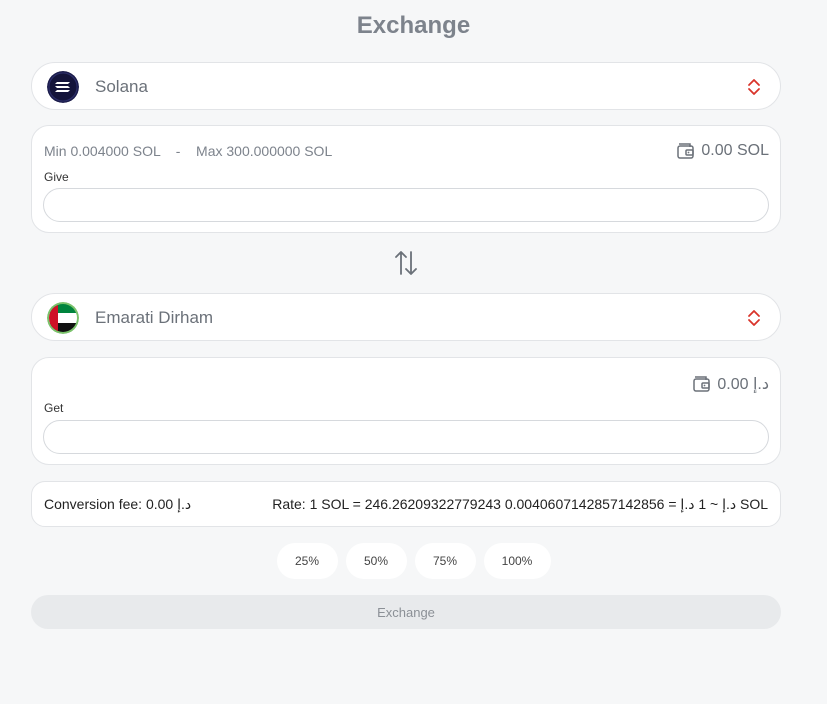  I want to click on conversion-fee: Conversion fee: 0.00 د.إ, so click(118, 504).